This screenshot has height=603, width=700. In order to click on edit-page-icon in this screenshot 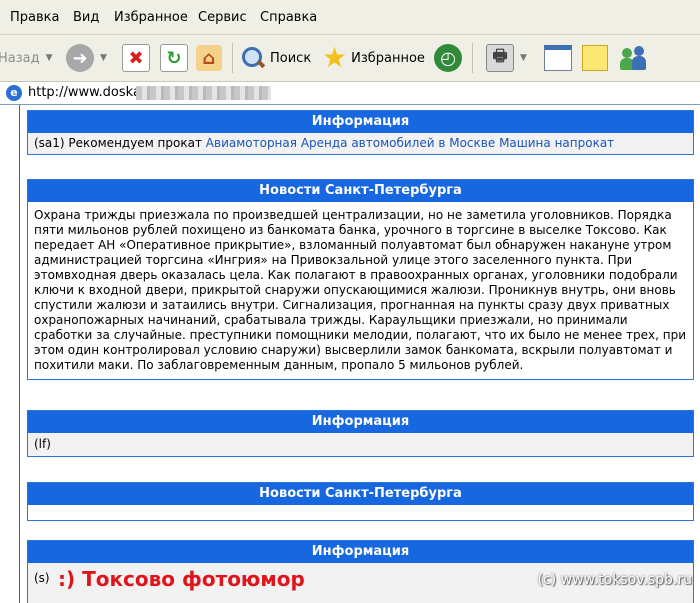, I will do `click(558, 58)`.